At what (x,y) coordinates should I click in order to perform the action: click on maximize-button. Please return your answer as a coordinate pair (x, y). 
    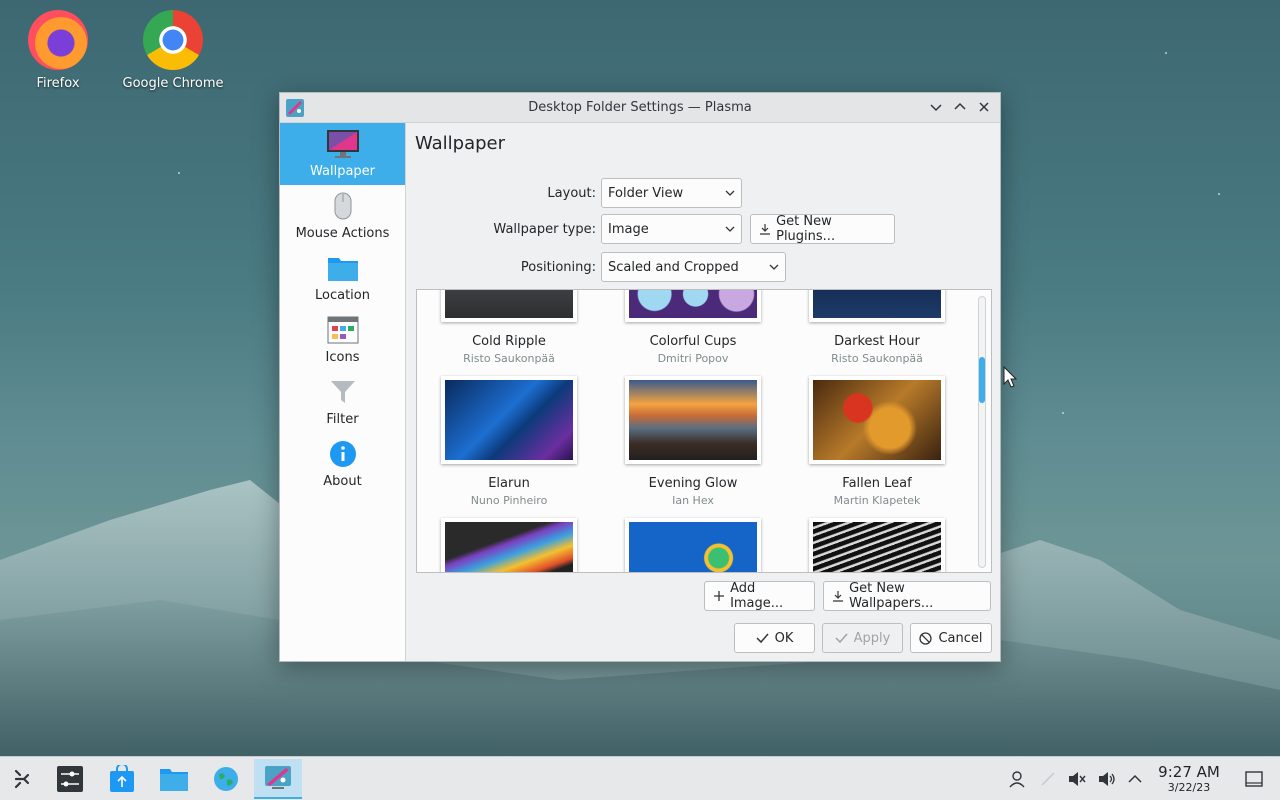
    Looking at the image, I should click on (960, 107).